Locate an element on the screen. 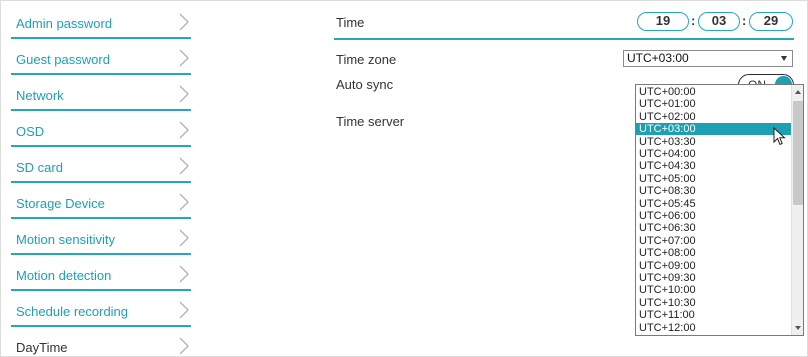 The height and width of the screenshot is (357, 808). sidebar-item-label: SD card is located at coordinates (39, 167).